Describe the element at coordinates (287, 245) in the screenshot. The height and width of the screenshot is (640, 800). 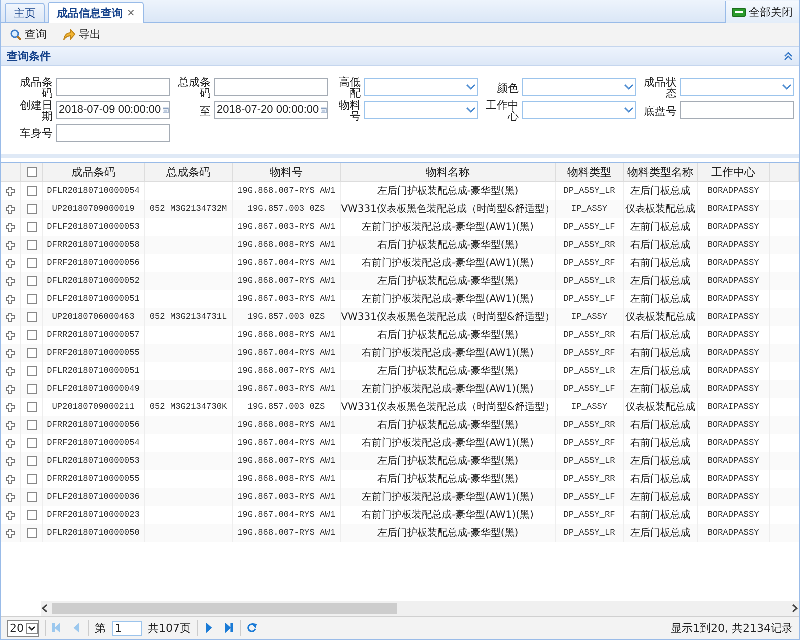
I see `table-cell: 19G.868.008-RYS AW1` at that location.